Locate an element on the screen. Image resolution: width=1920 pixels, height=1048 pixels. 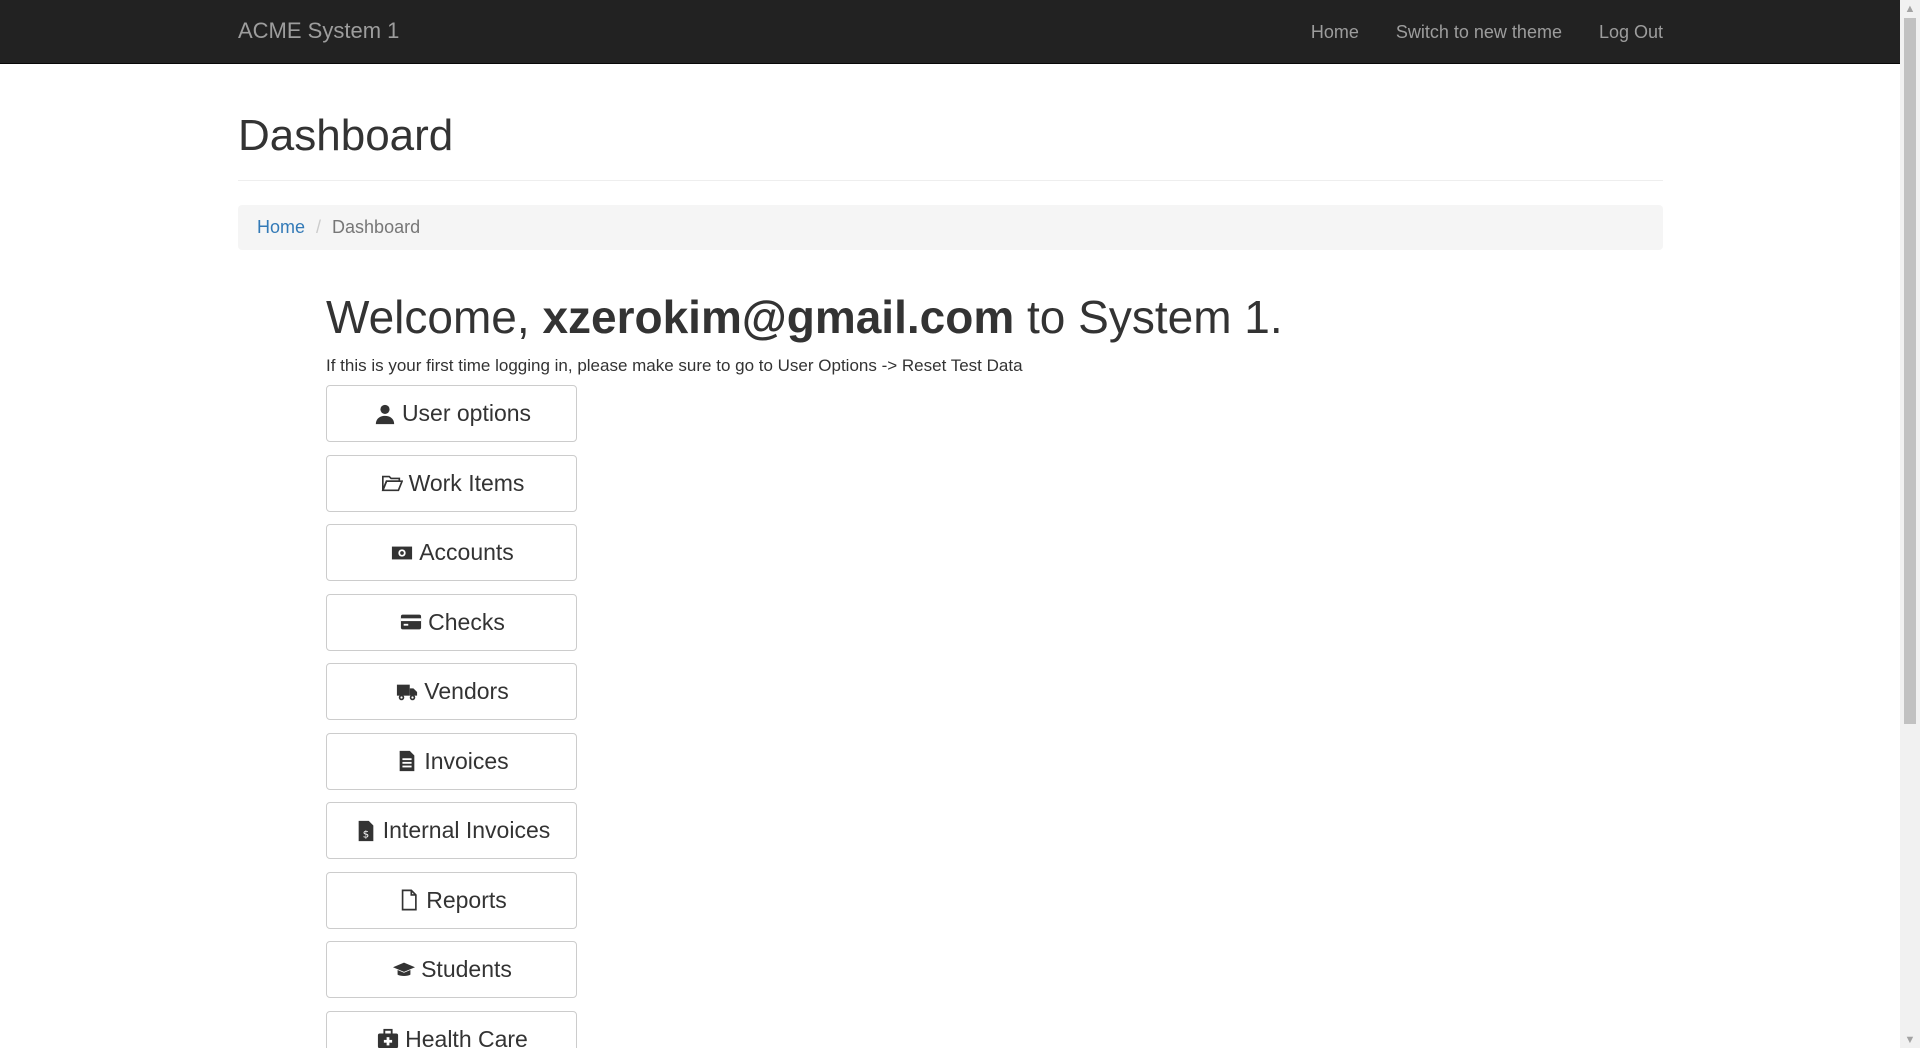
nav-logout-link: Log Out is located at coordinates (1631, 32).